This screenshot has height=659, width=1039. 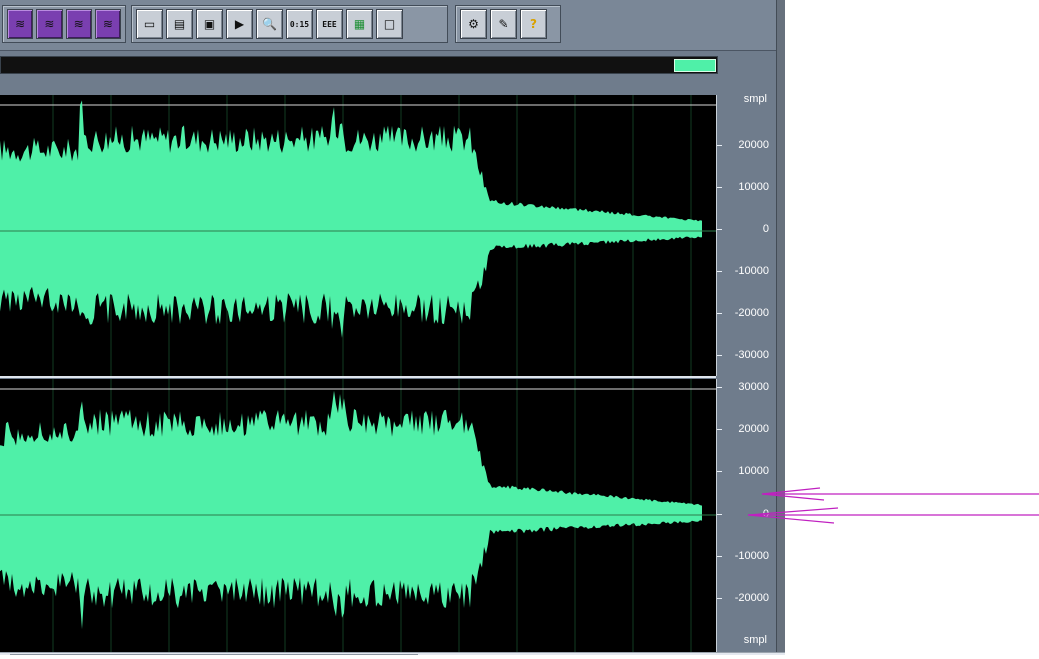 I want to click on settings-icon: ⚙, so click(x=473, y=24).